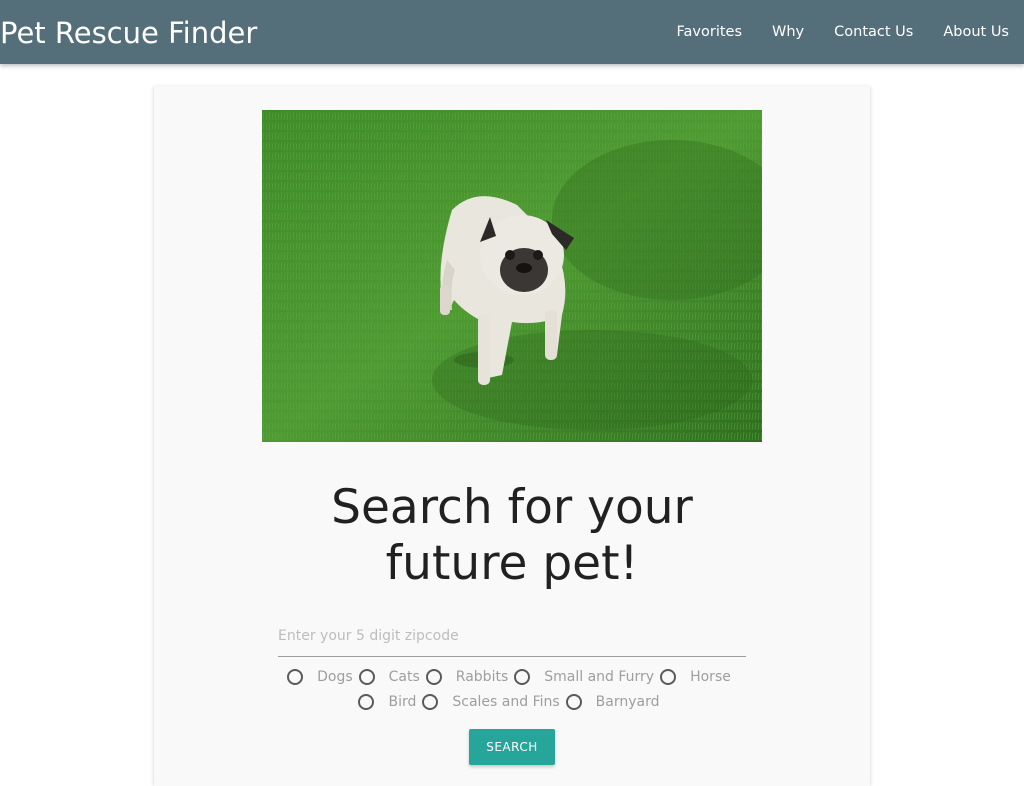  I want to click on nav-link-why: Why, so click(788, 32).